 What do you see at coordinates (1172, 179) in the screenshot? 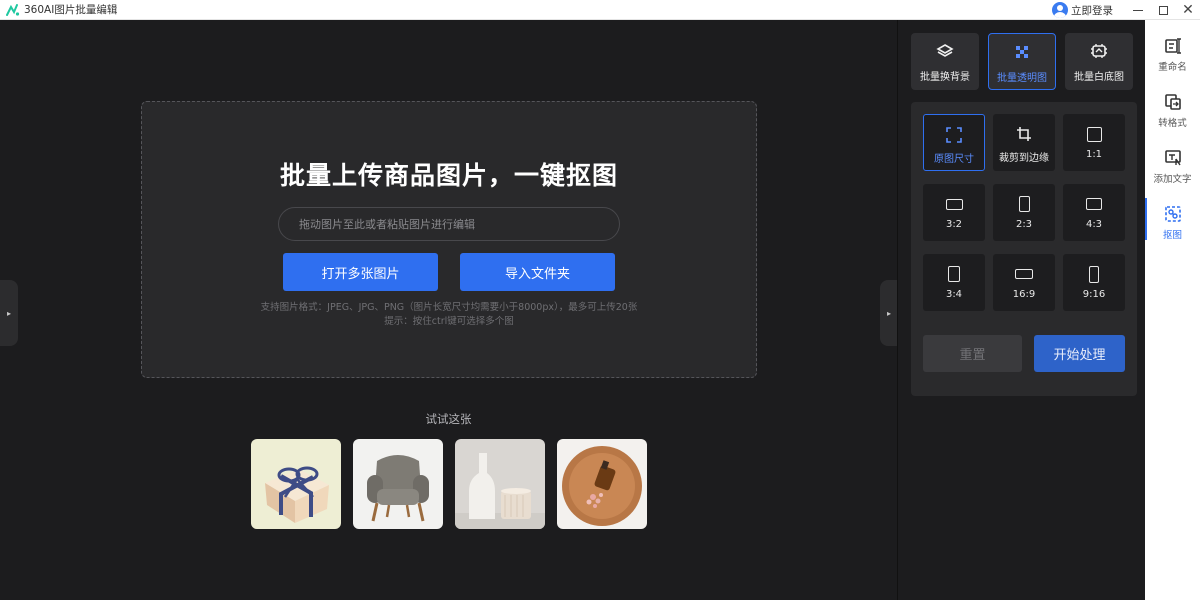
I see `tool-label: 添加文字` at bounding box center [1172, 179].